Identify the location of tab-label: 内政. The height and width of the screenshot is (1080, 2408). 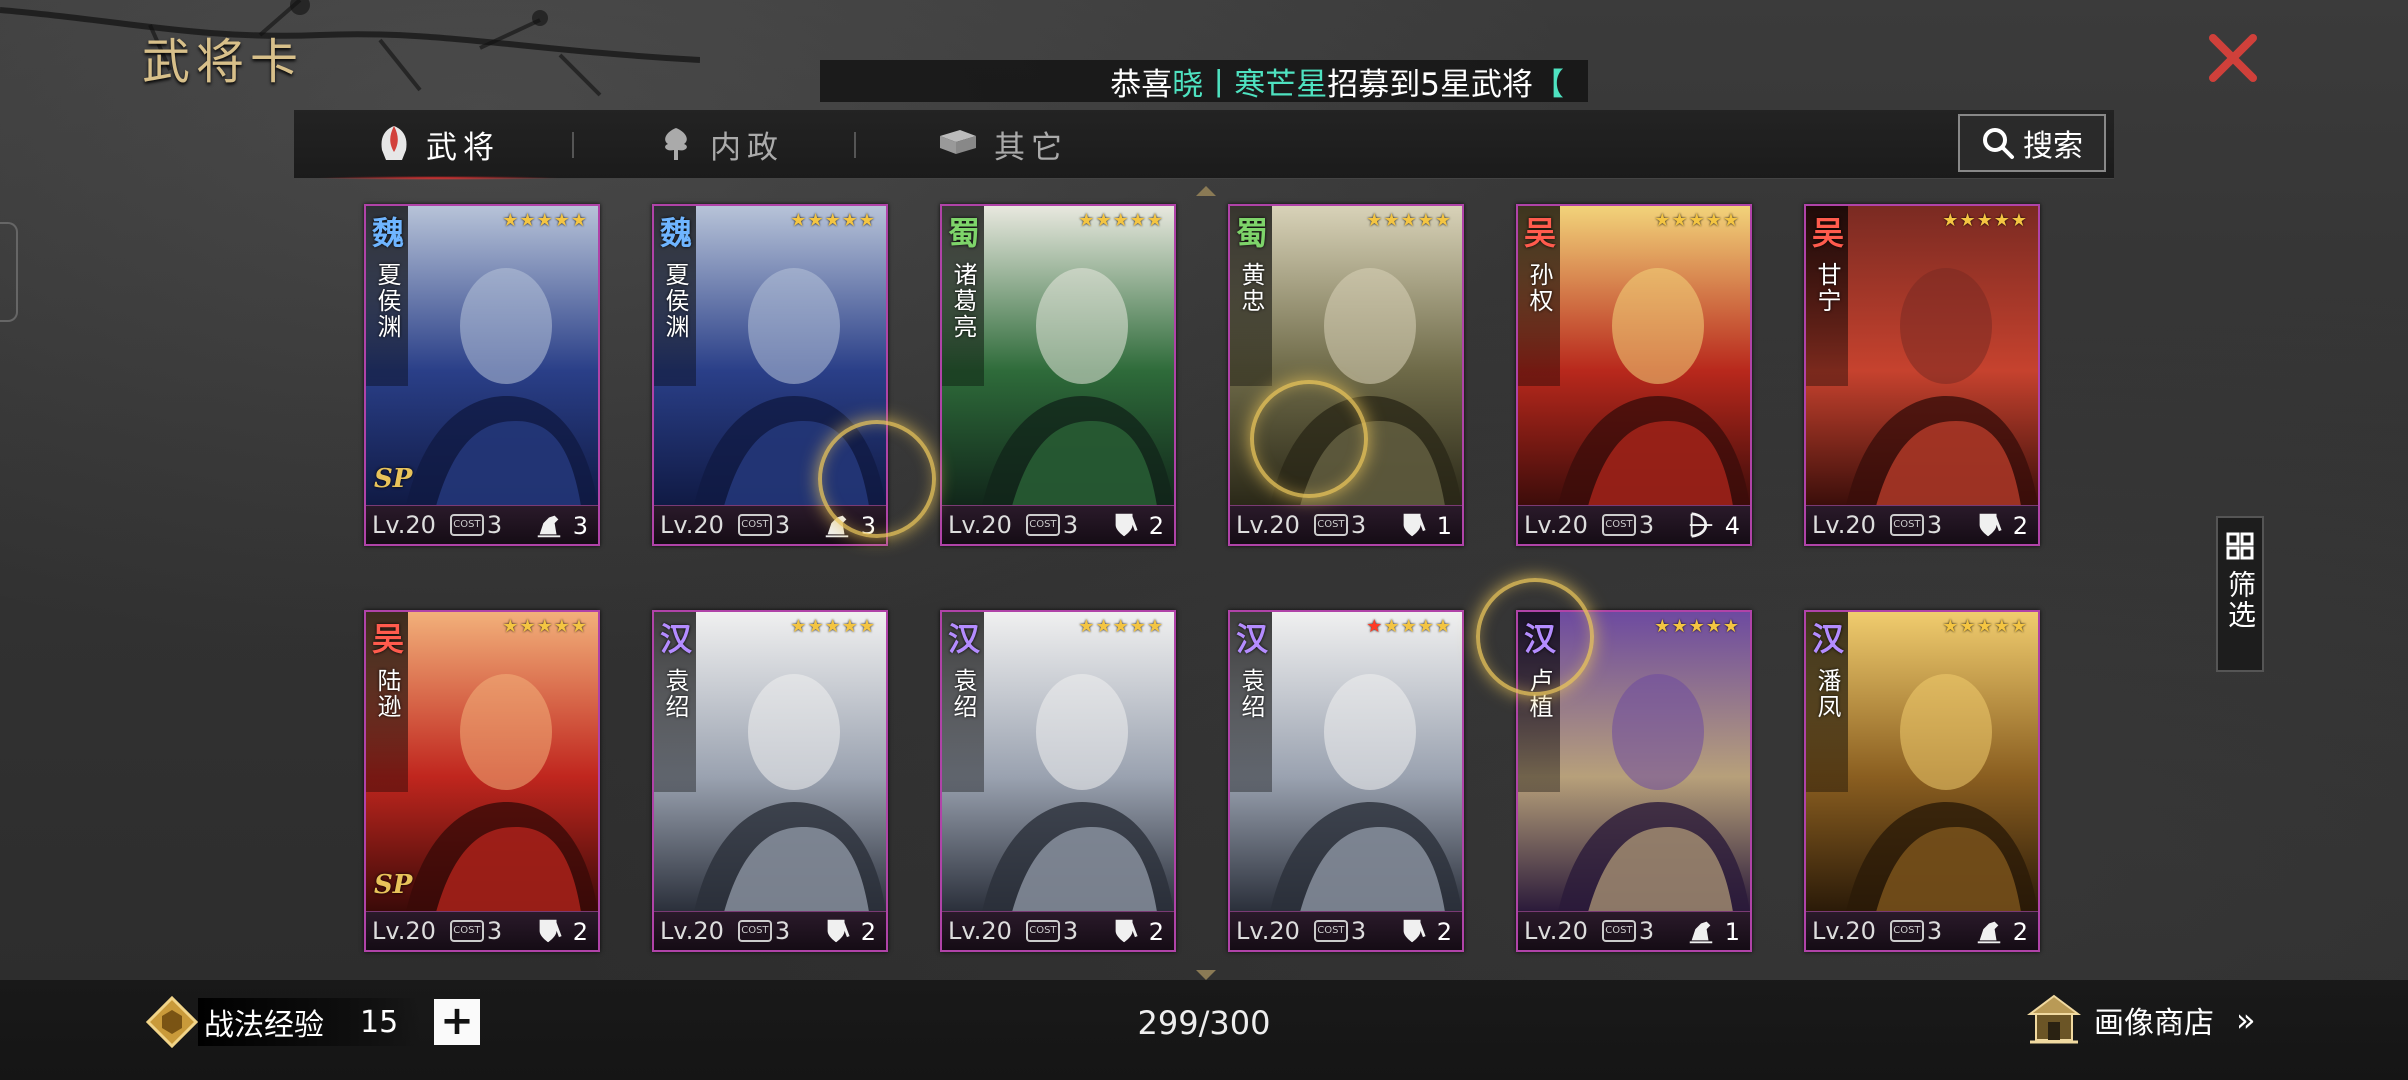
(747, 147).